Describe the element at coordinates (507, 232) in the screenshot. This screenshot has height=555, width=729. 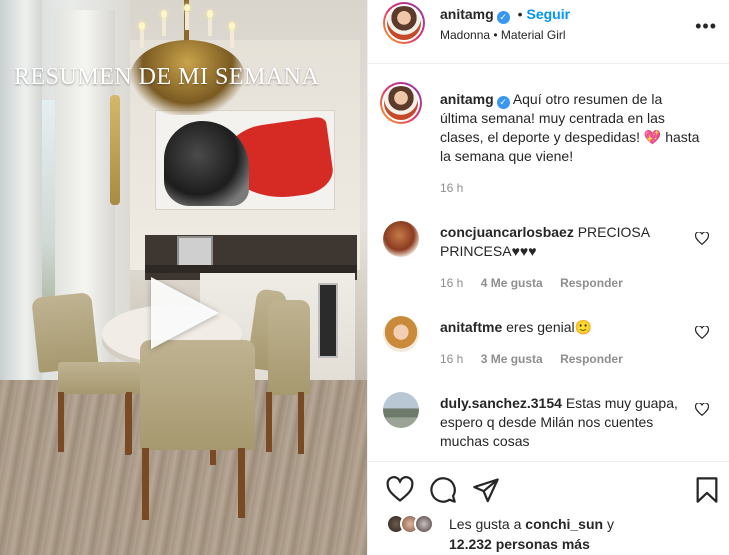
I see `comment-username: concjuancarlosbaez` at that location.